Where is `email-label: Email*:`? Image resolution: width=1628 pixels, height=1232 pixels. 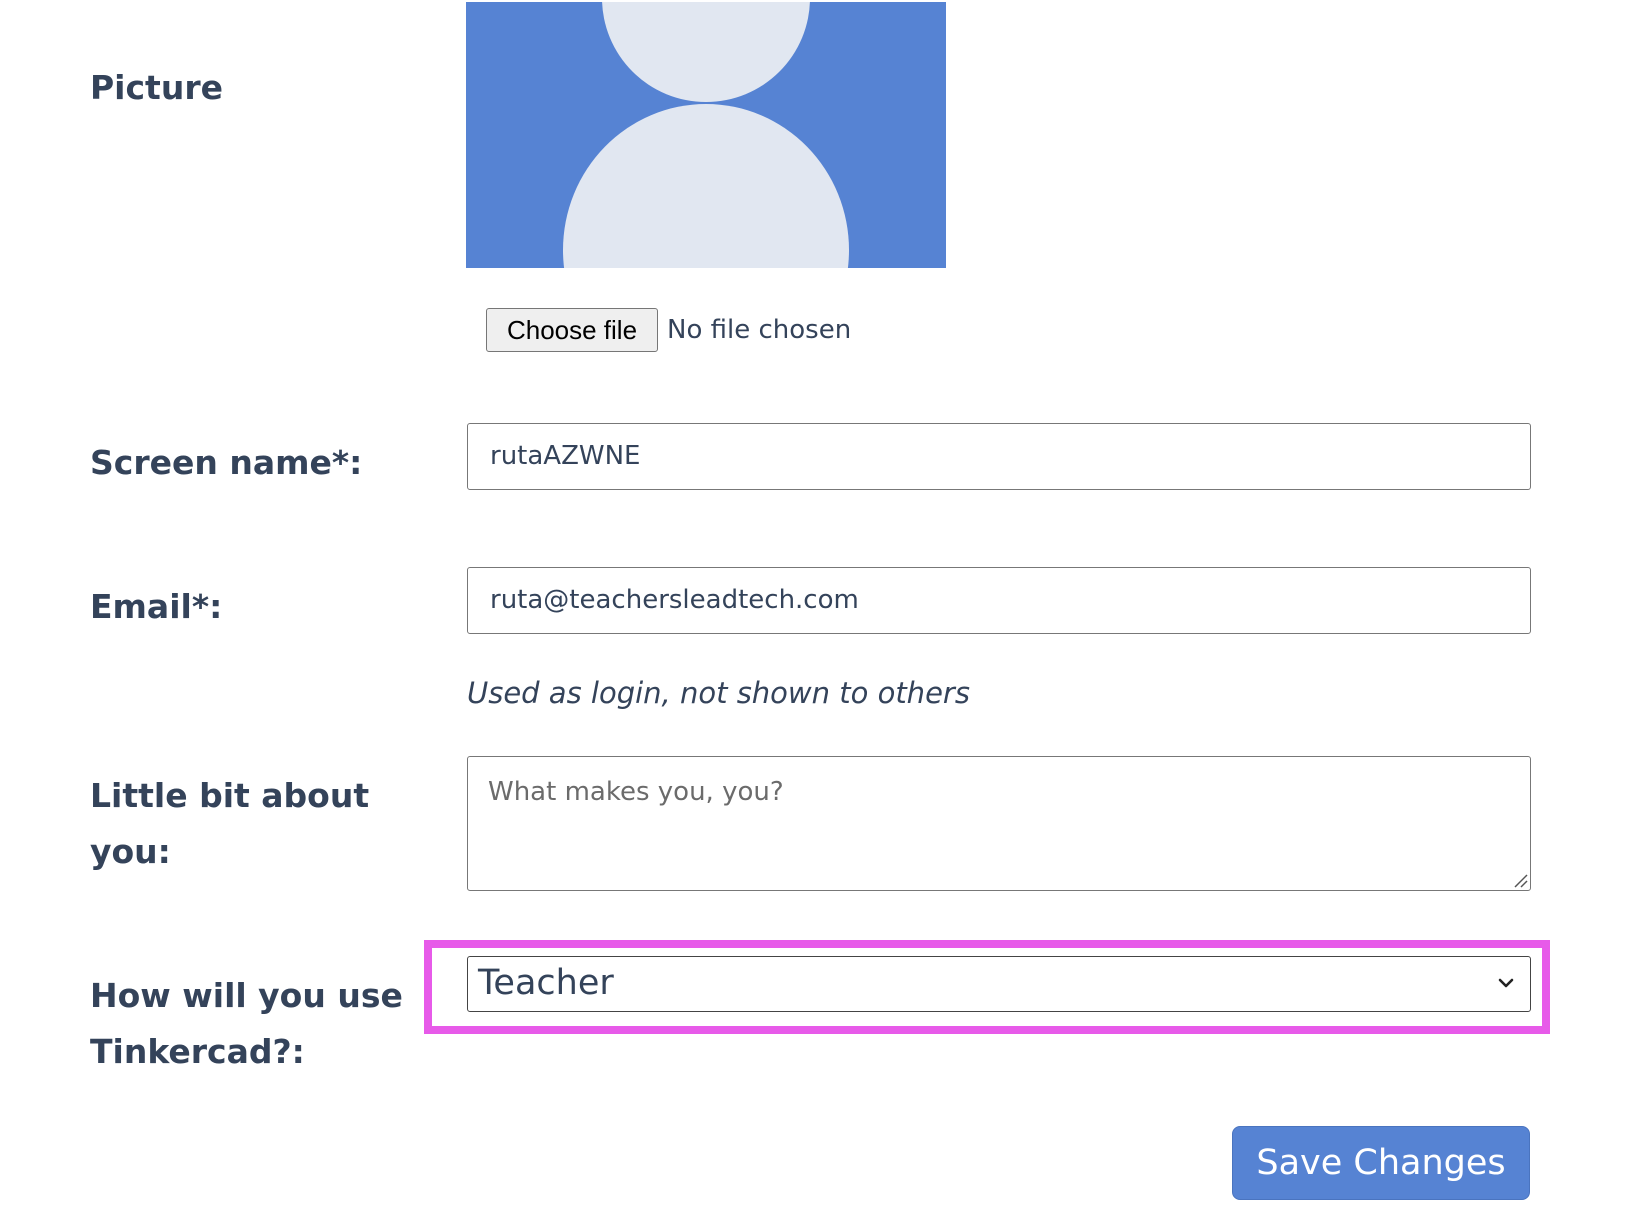
email-label: Email*: is located at coordinates (156, 606).